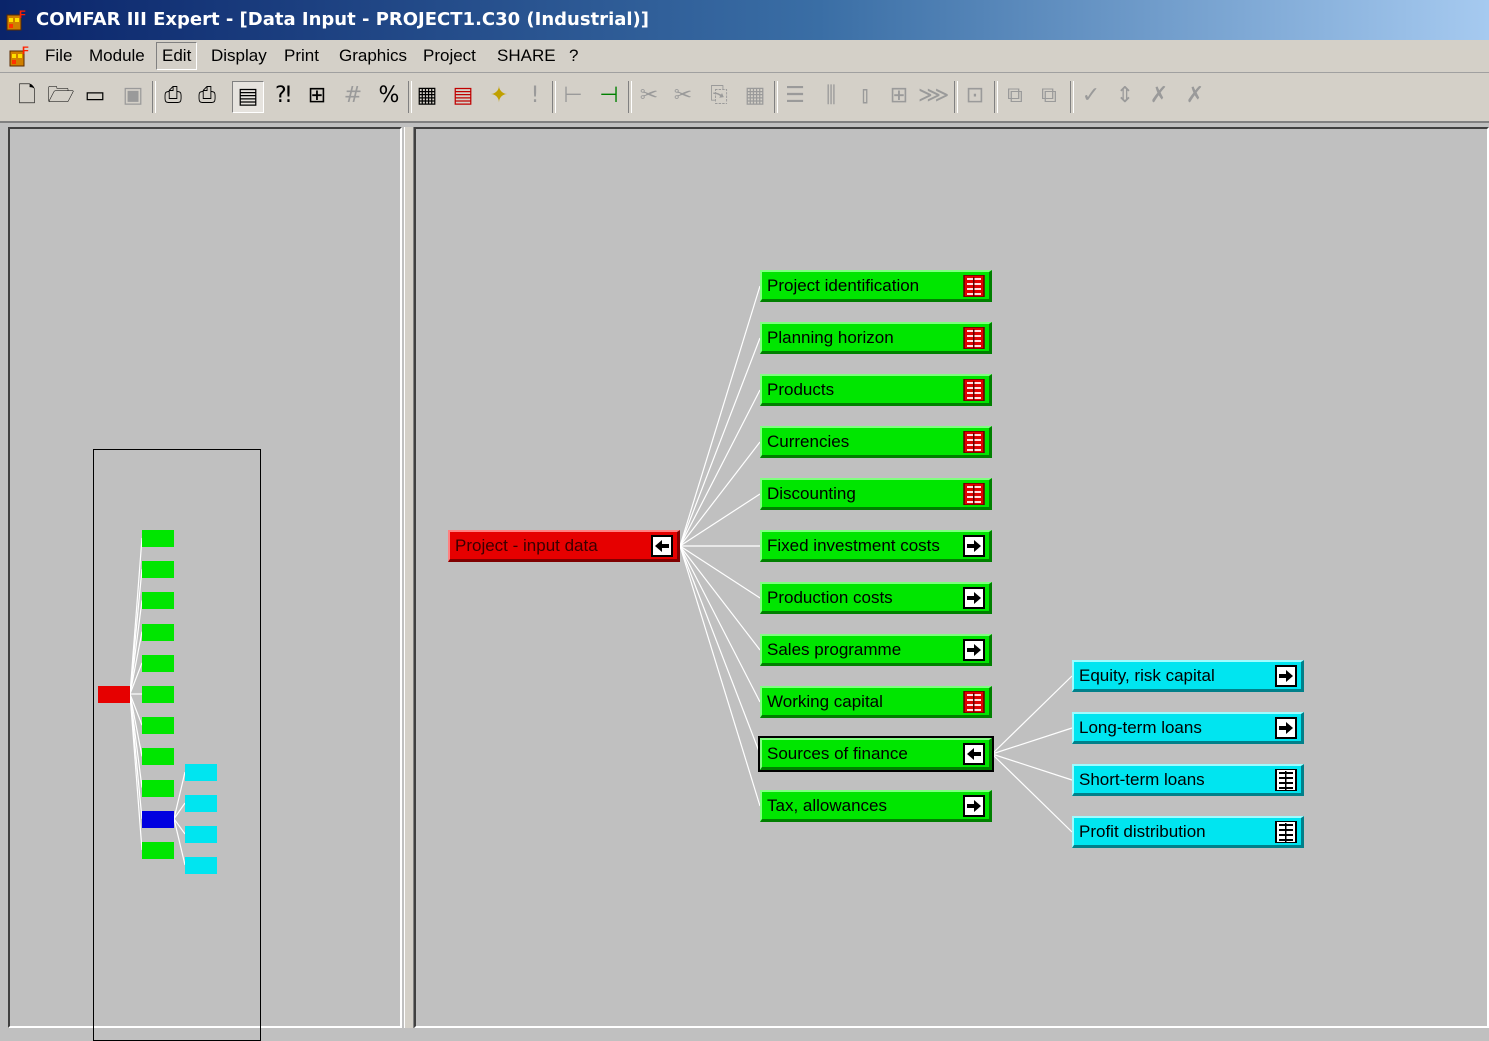 The width and height of the screenshot is (1489, 1041). What do you see at coordinates (1140, 727) in the screenshot?
I see `tree-node-label: Long-term loans` at bounding box center [1140, 727].